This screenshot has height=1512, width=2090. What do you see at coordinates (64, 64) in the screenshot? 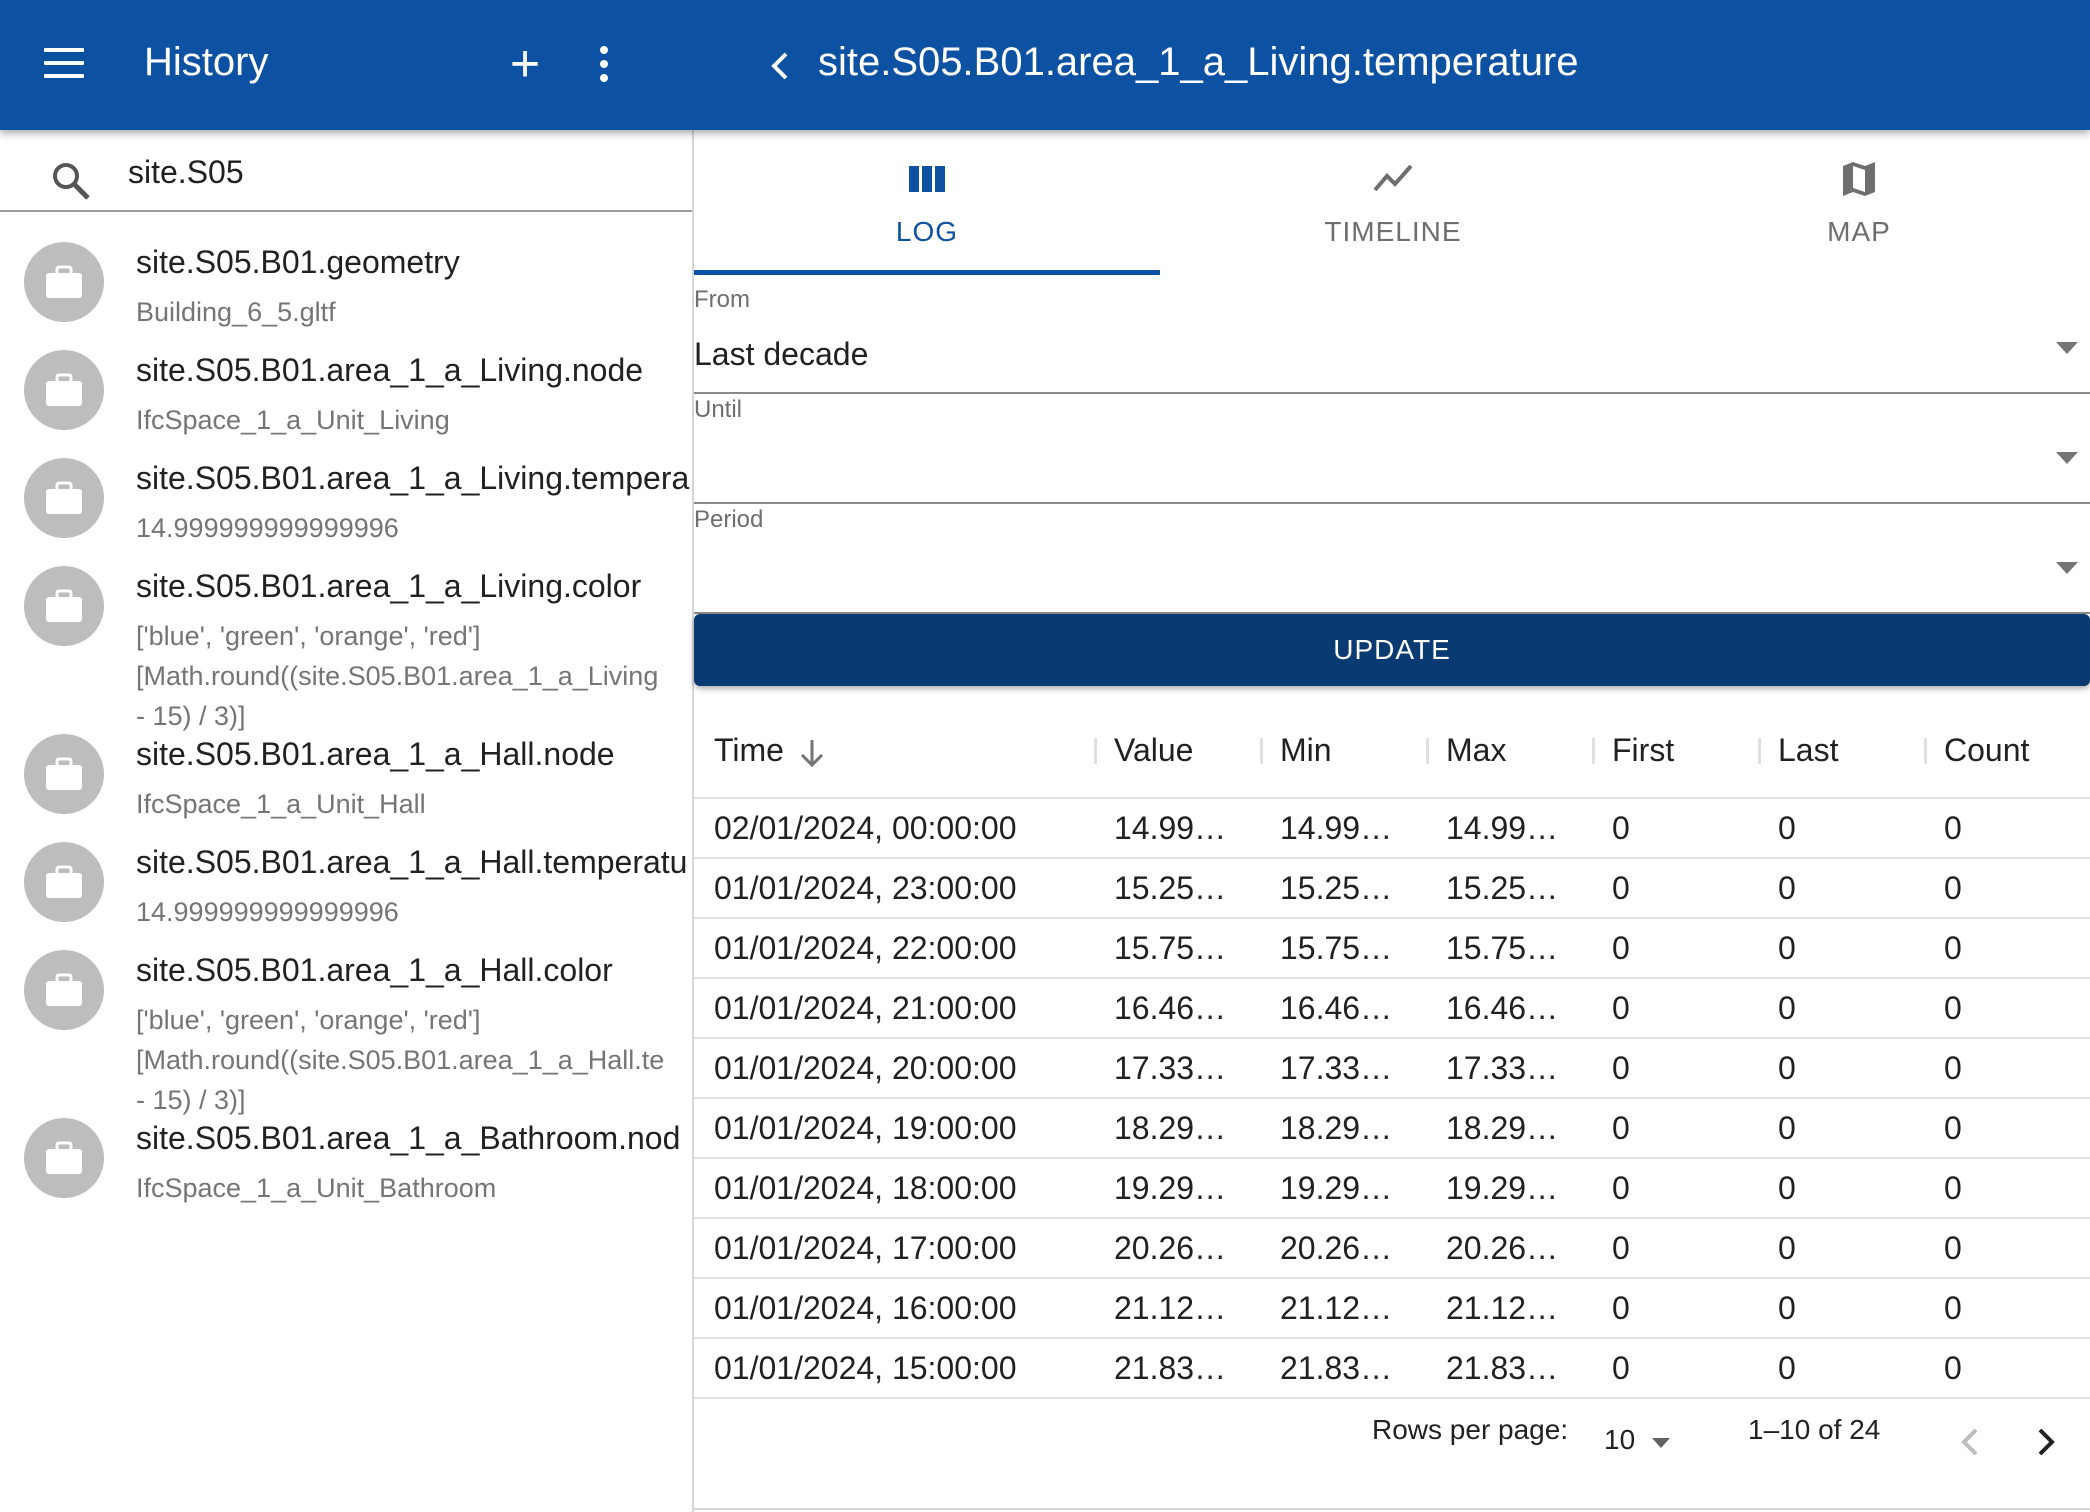
I see `menu-icon` at bounding box center [64, 64].